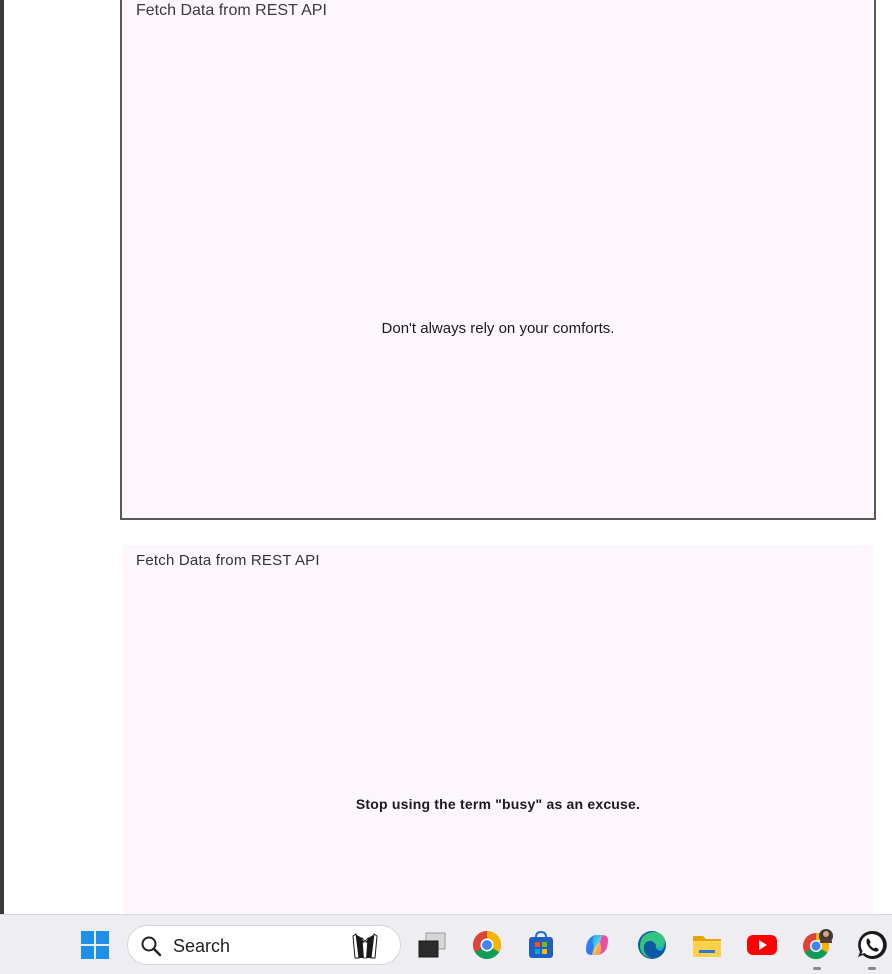 This screenshot has height=974, width=892. Describe the element at coordinates (597, 945) in the screenshot. I see `copilot-icon` at that location.